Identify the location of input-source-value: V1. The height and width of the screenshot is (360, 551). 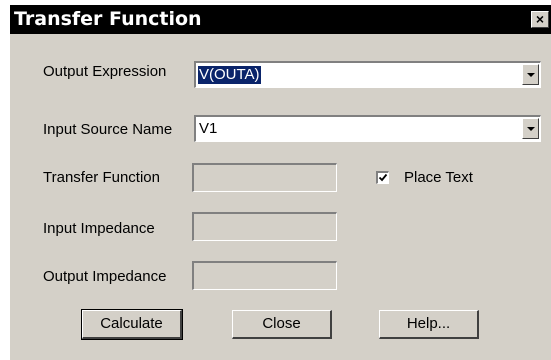
(208, 129).